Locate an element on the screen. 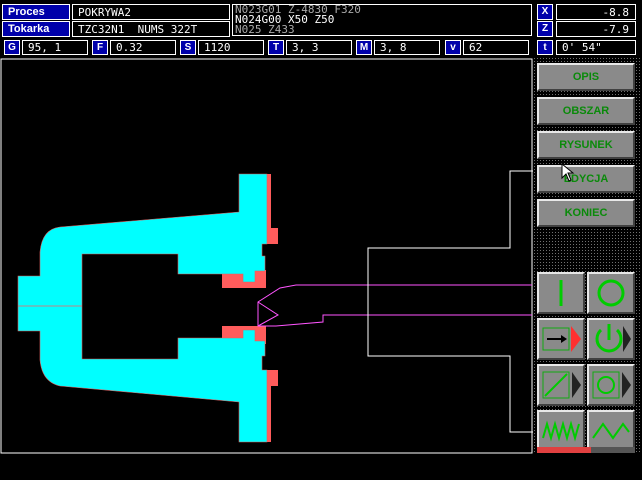 Image resolution: width=642 pixels, height=480 pixels. zigzag-icon is located at coordinates (561, 431).